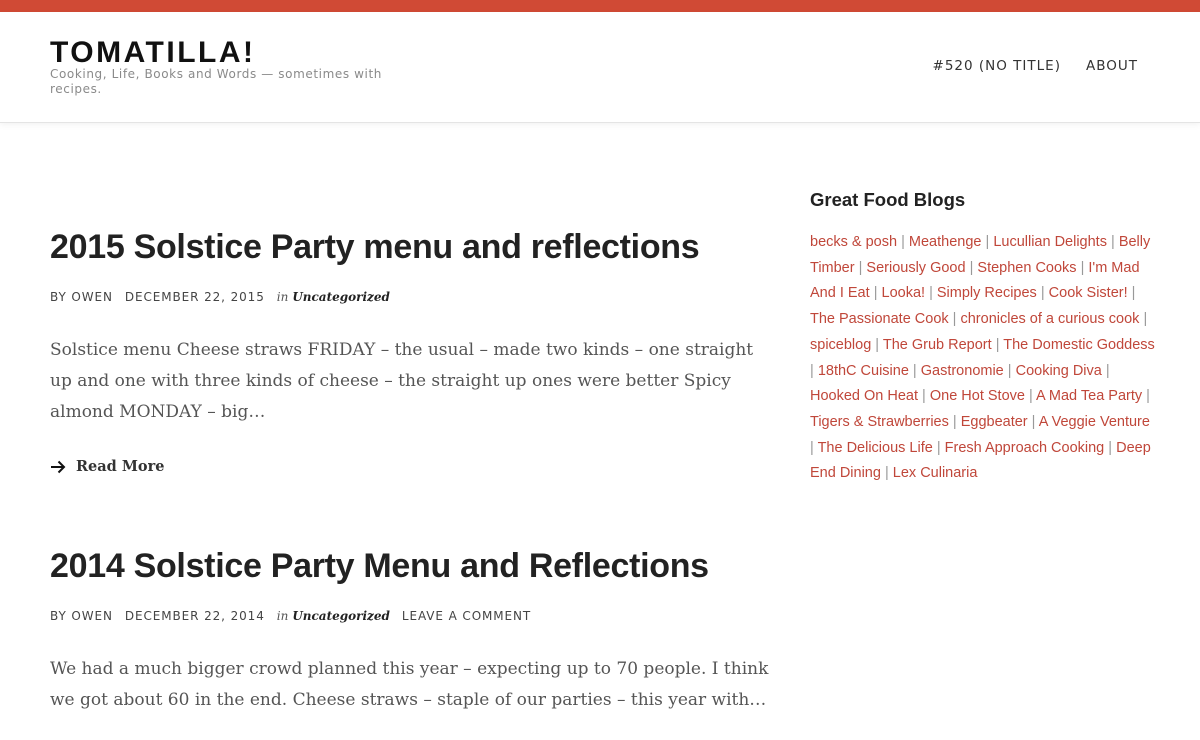 The height and width of the screenshot is (740, 1200). What do you see at coordinates (945, 242) in the screenshot?
I see `blogroll-link: Meathenge` at bounding box center [945, 242].